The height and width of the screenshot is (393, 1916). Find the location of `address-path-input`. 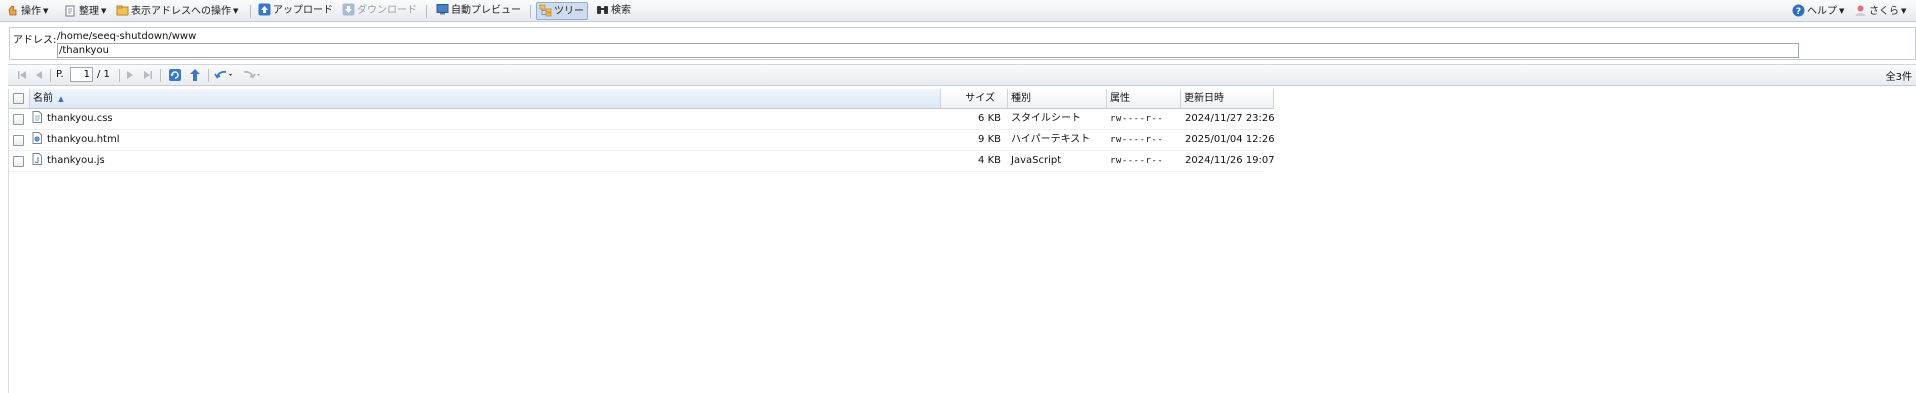

address-path-input is located at coordinates (928, 50).